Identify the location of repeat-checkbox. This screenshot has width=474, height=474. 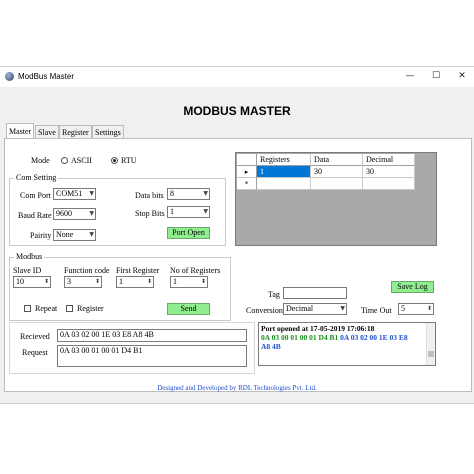
(27, 308).